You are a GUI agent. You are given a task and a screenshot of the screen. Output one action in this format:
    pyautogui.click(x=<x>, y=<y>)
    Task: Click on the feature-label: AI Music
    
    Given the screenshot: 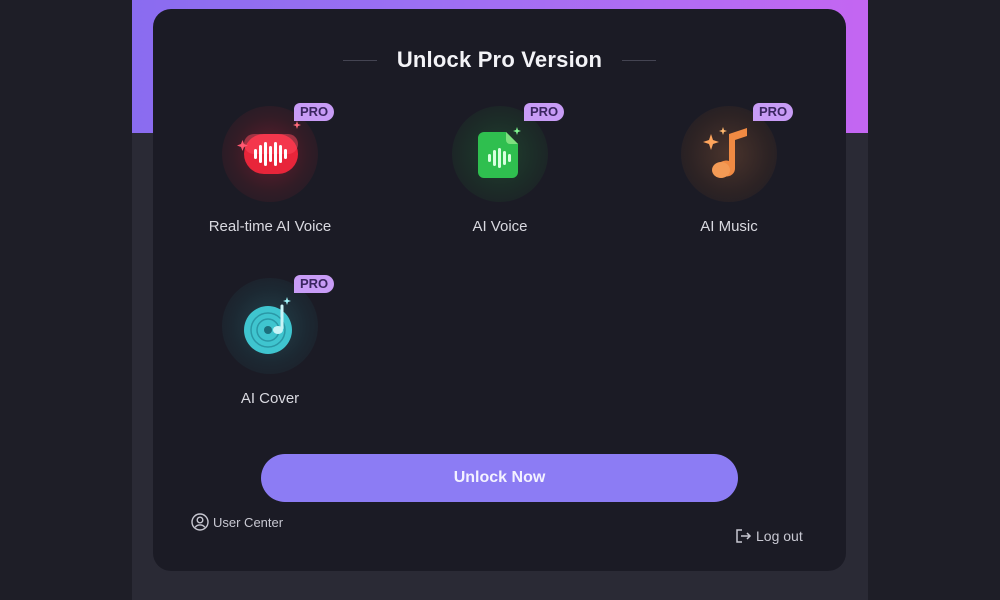 What is the action you would take?
    pyautogui.click(x=729, y=226)
    